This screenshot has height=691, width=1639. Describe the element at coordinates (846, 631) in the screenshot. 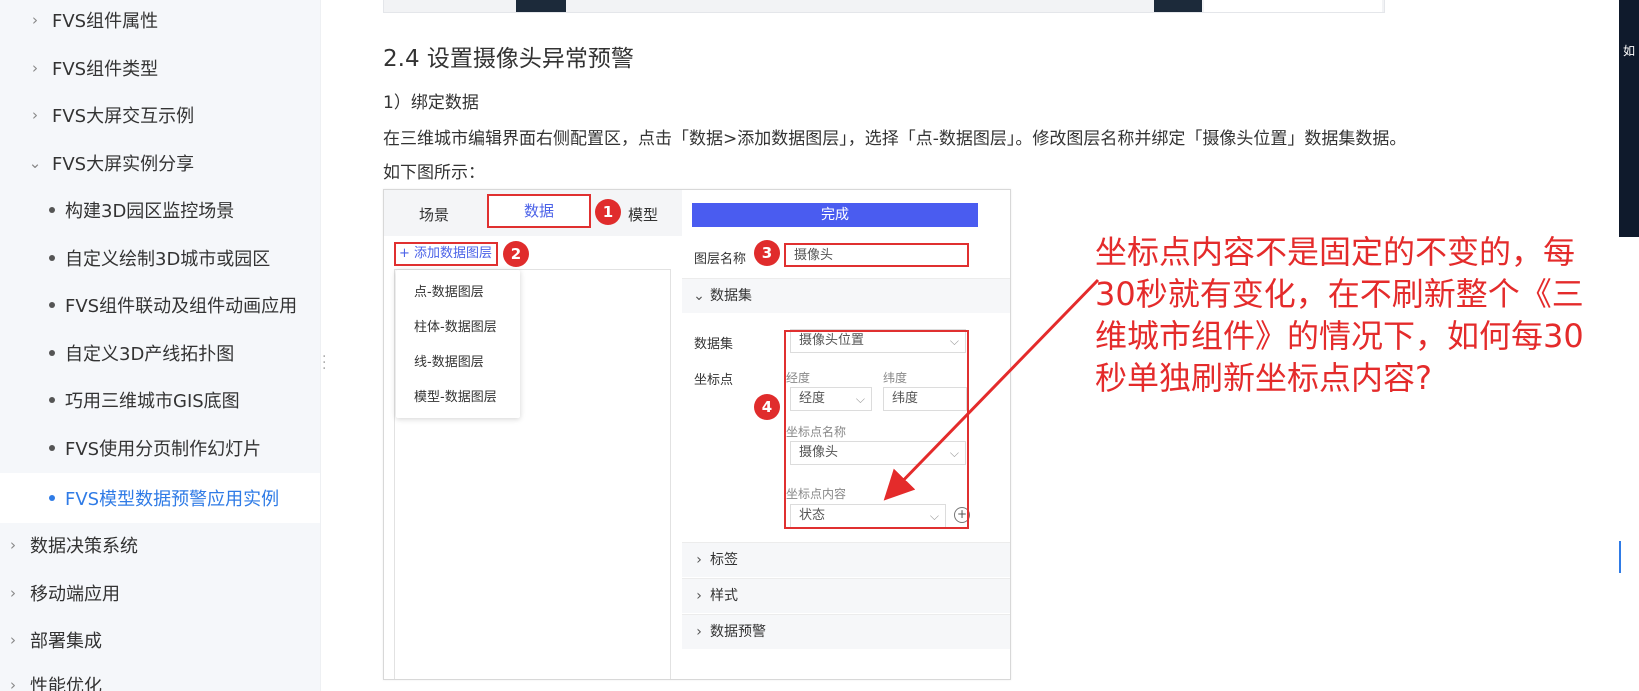

I see `data-warning-section-header: › 数据预警` at that location.